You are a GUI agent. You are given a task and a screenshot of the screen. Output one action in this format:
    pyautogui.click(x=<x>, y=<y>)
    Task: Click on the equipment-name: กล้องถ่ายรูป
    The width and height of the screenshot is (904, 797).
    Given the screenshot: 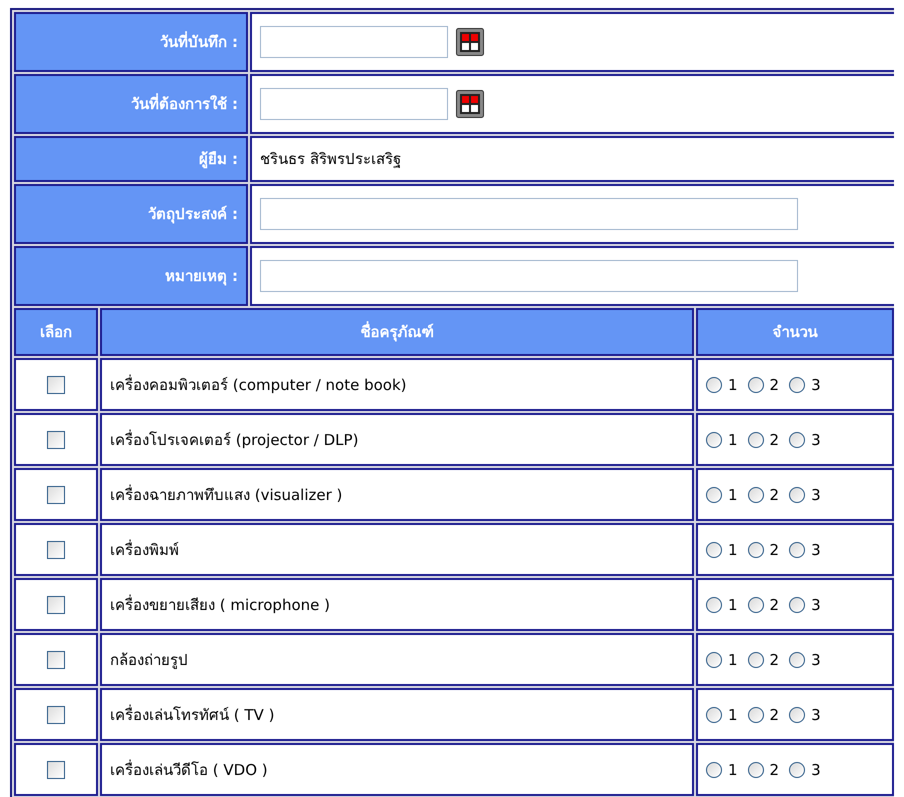 What is the action you would take?
    pyautogui.click(x=397, y=659)
    